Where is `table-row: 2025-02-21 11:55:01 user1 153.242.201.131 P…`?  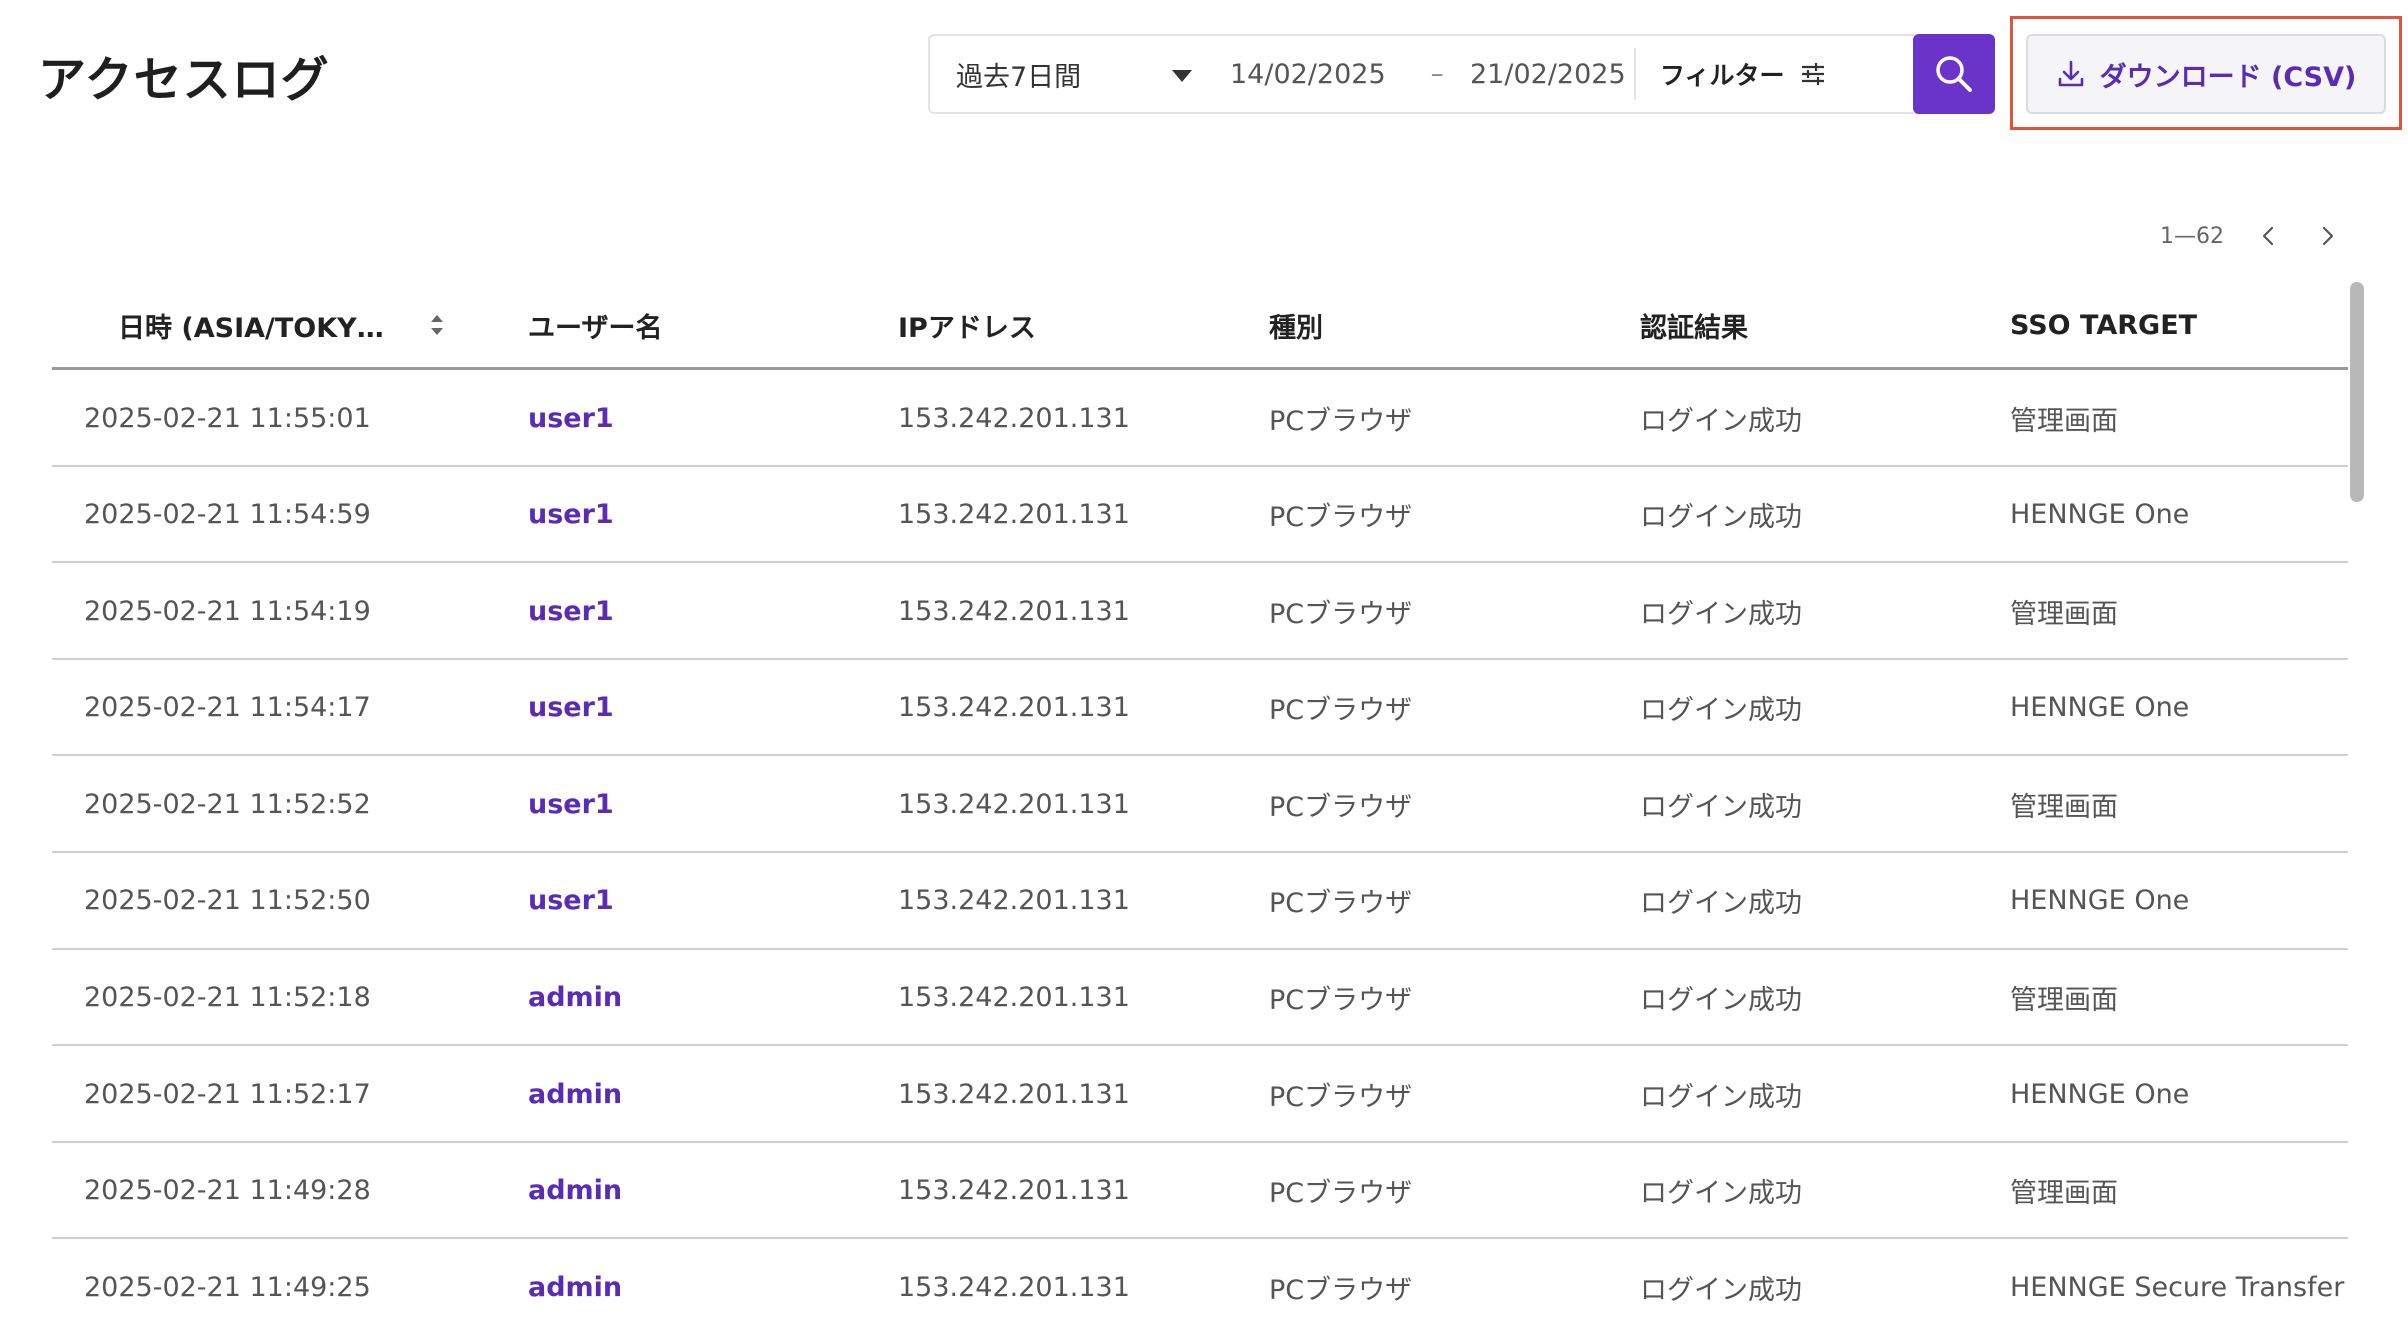 table-row: 2025-02-21 11:55:01 user1 153.242.201.131 P… is located at coordinates (1200, 418).